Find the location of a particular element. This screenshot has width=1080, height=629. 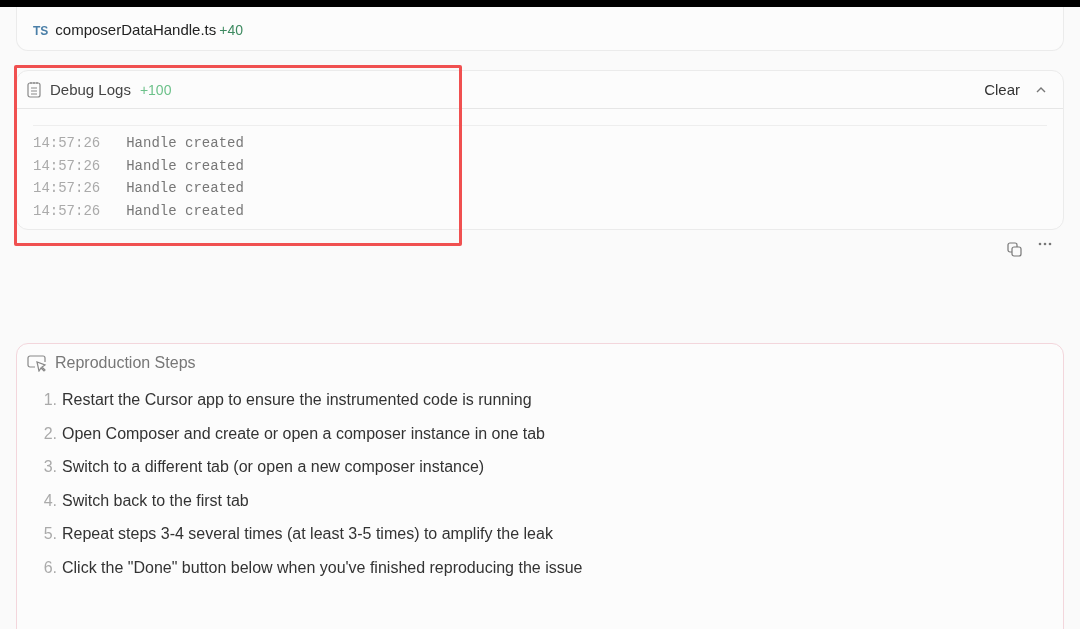

step-number: 5. is located at coordinates (49, 534).